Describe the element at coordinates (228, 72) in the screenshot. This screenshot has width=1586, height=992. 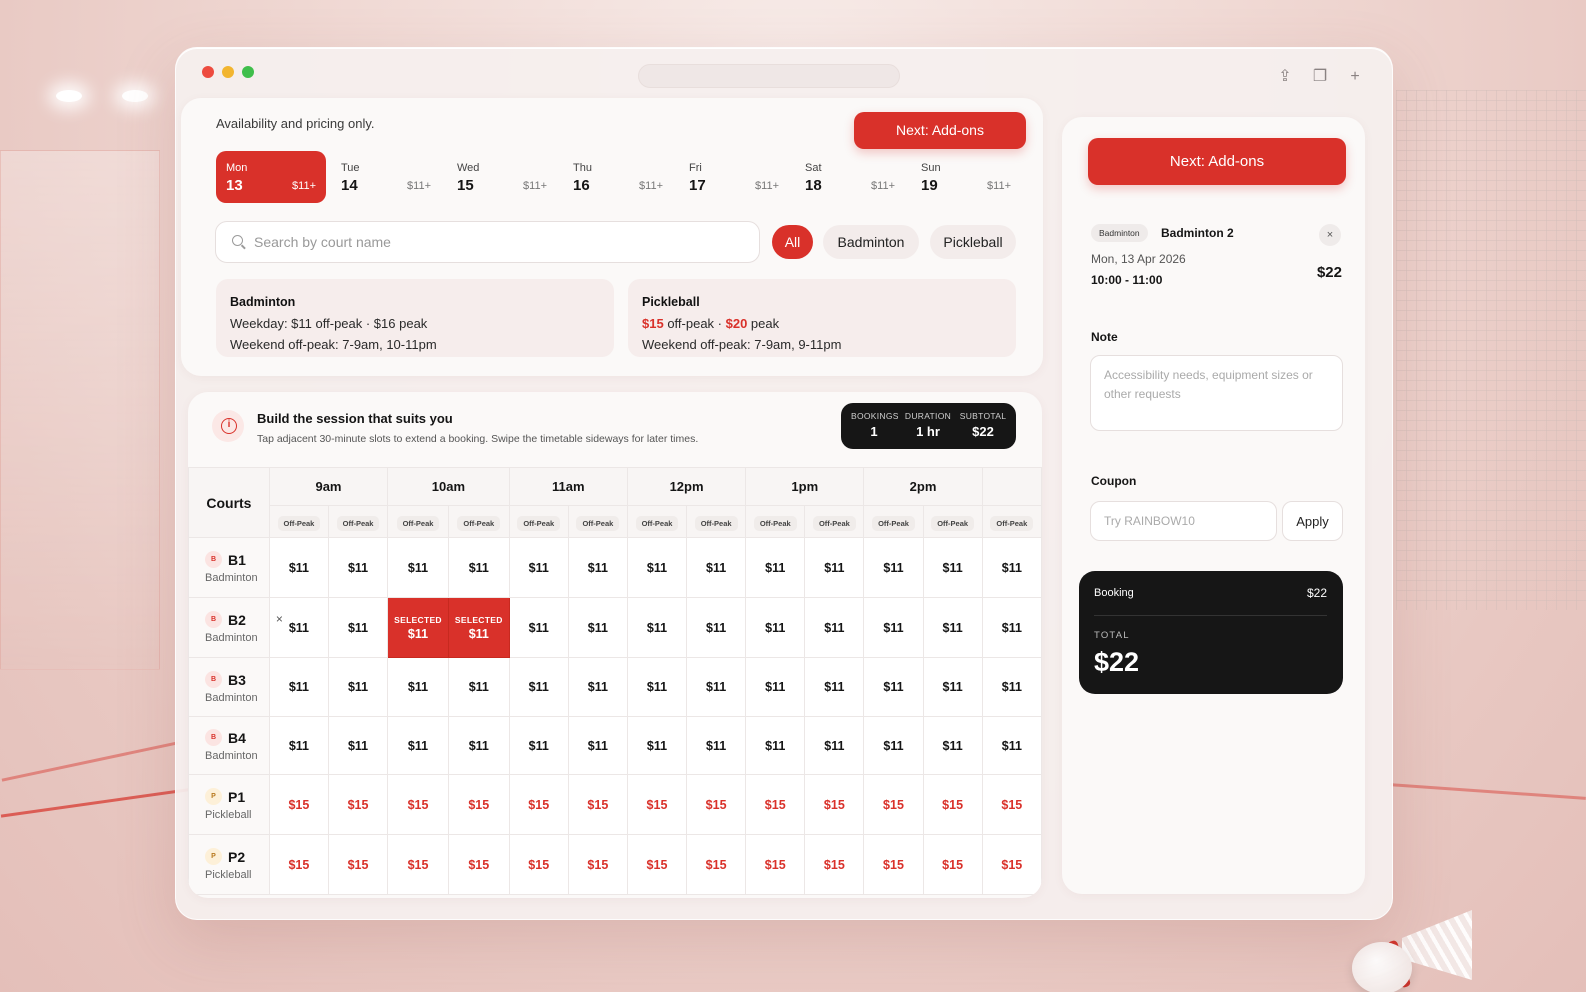
I see `minimize-window-dot` at that location.